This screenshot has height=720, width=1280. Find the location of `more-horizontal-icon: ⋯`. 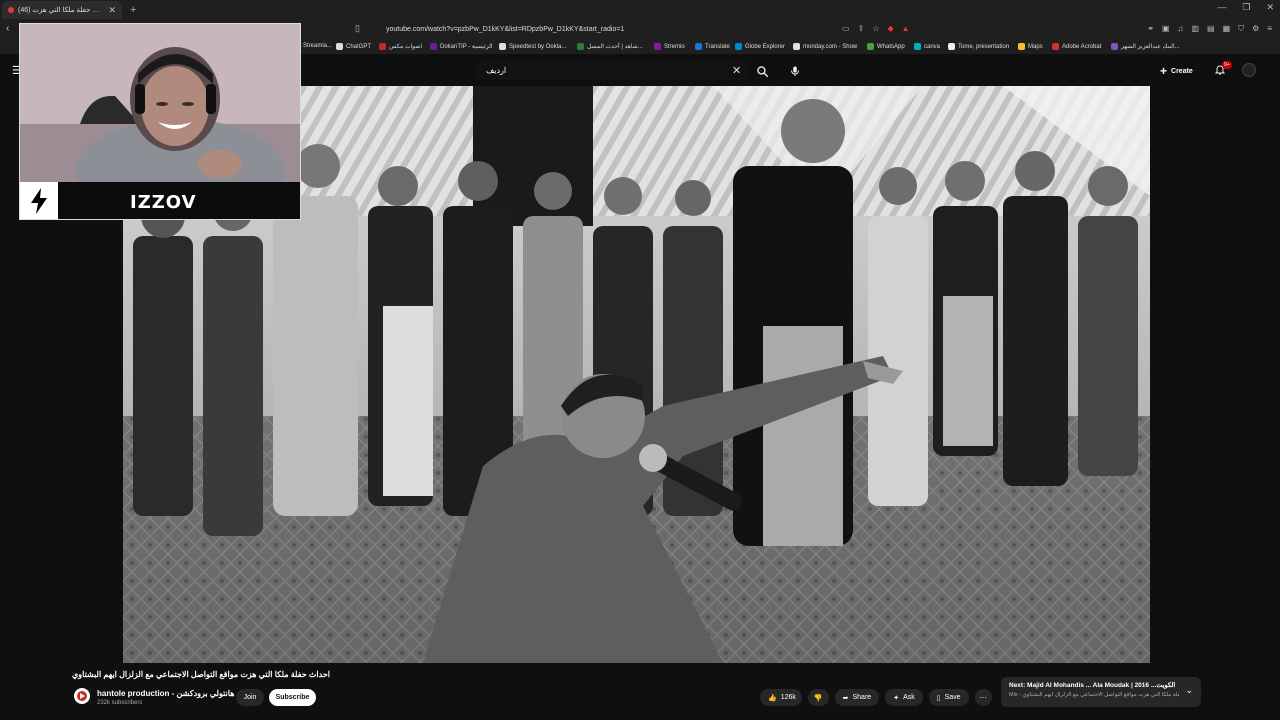

more-horizontal-icon: ⋯ is located at coordinates (983, 698).